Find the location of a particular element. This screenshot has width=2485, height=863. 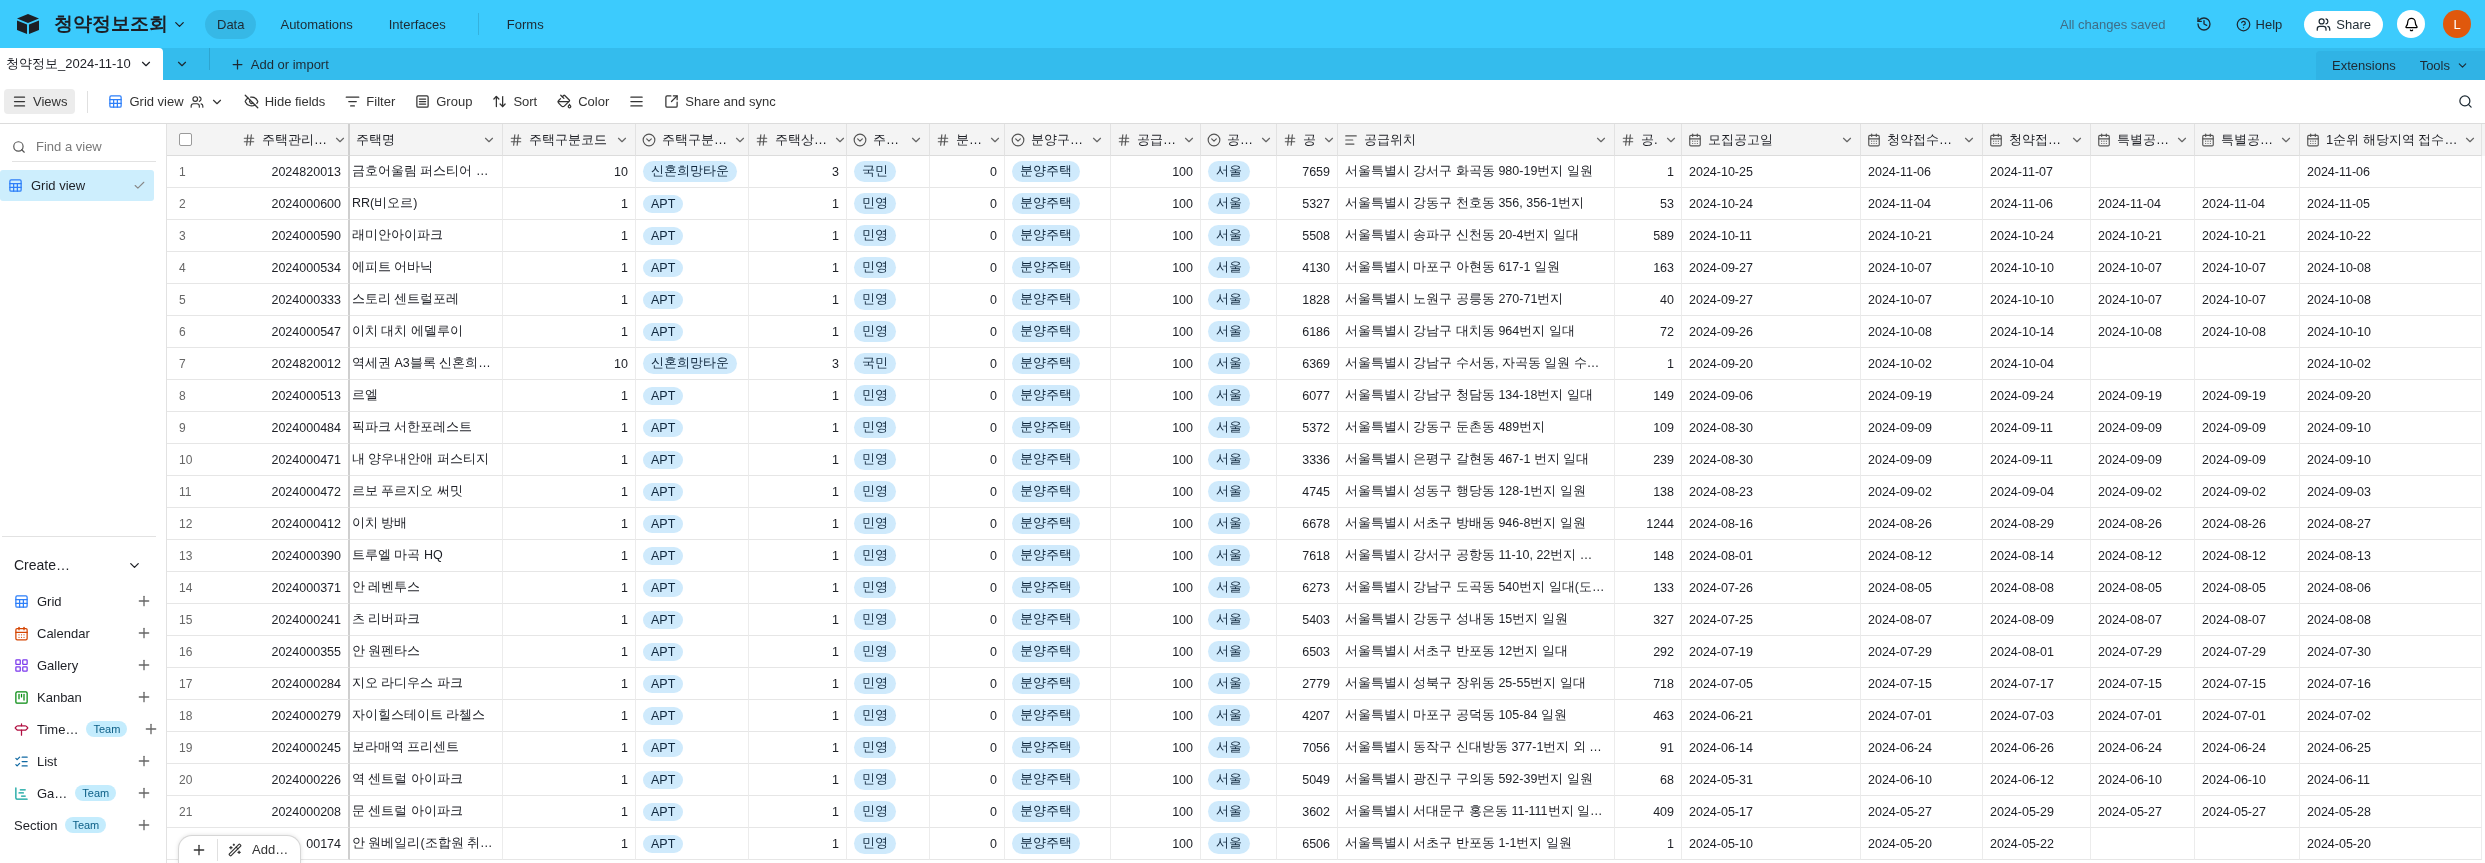

logo-icon is located at coordinates (28, 24).